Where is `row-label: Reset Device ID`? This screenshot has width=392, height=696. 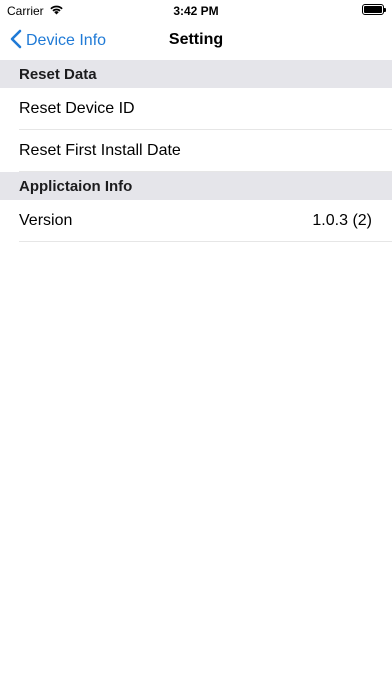 row-label: Reset Device ID is located at coordinates (77, 108).